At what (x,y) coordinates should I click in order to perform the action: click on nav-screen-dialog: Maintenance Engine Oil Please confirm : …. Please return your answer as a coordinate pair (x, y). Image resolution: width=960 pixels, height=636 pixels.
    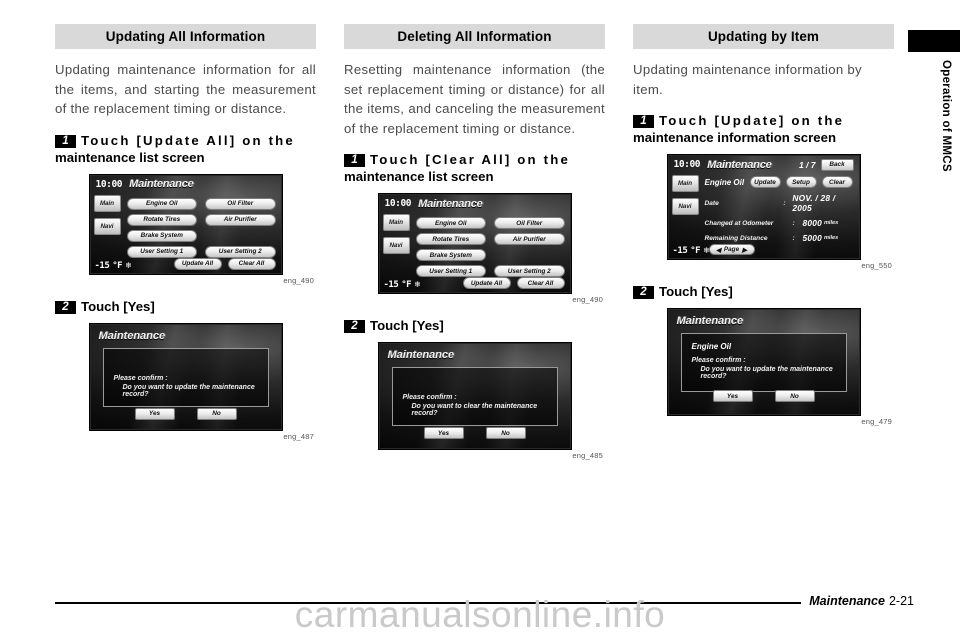
    Looking at the image, I should click on (763, 362).